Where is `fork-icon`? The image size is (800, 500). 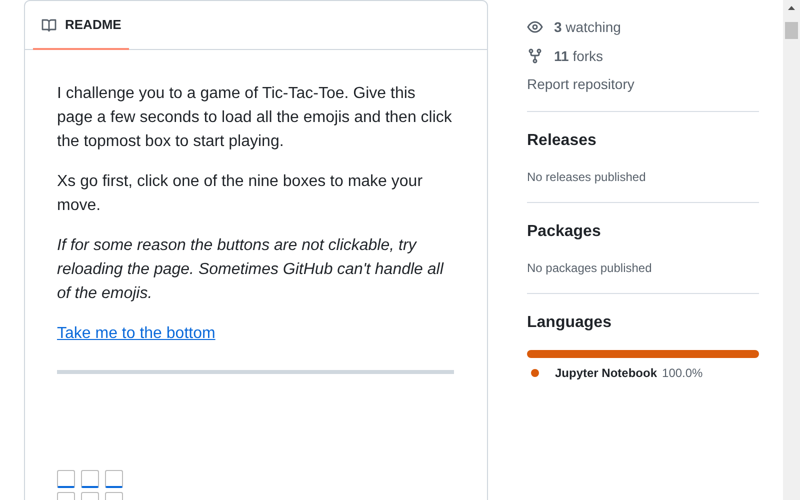 fork-icon is located at coordinates (535, 56).